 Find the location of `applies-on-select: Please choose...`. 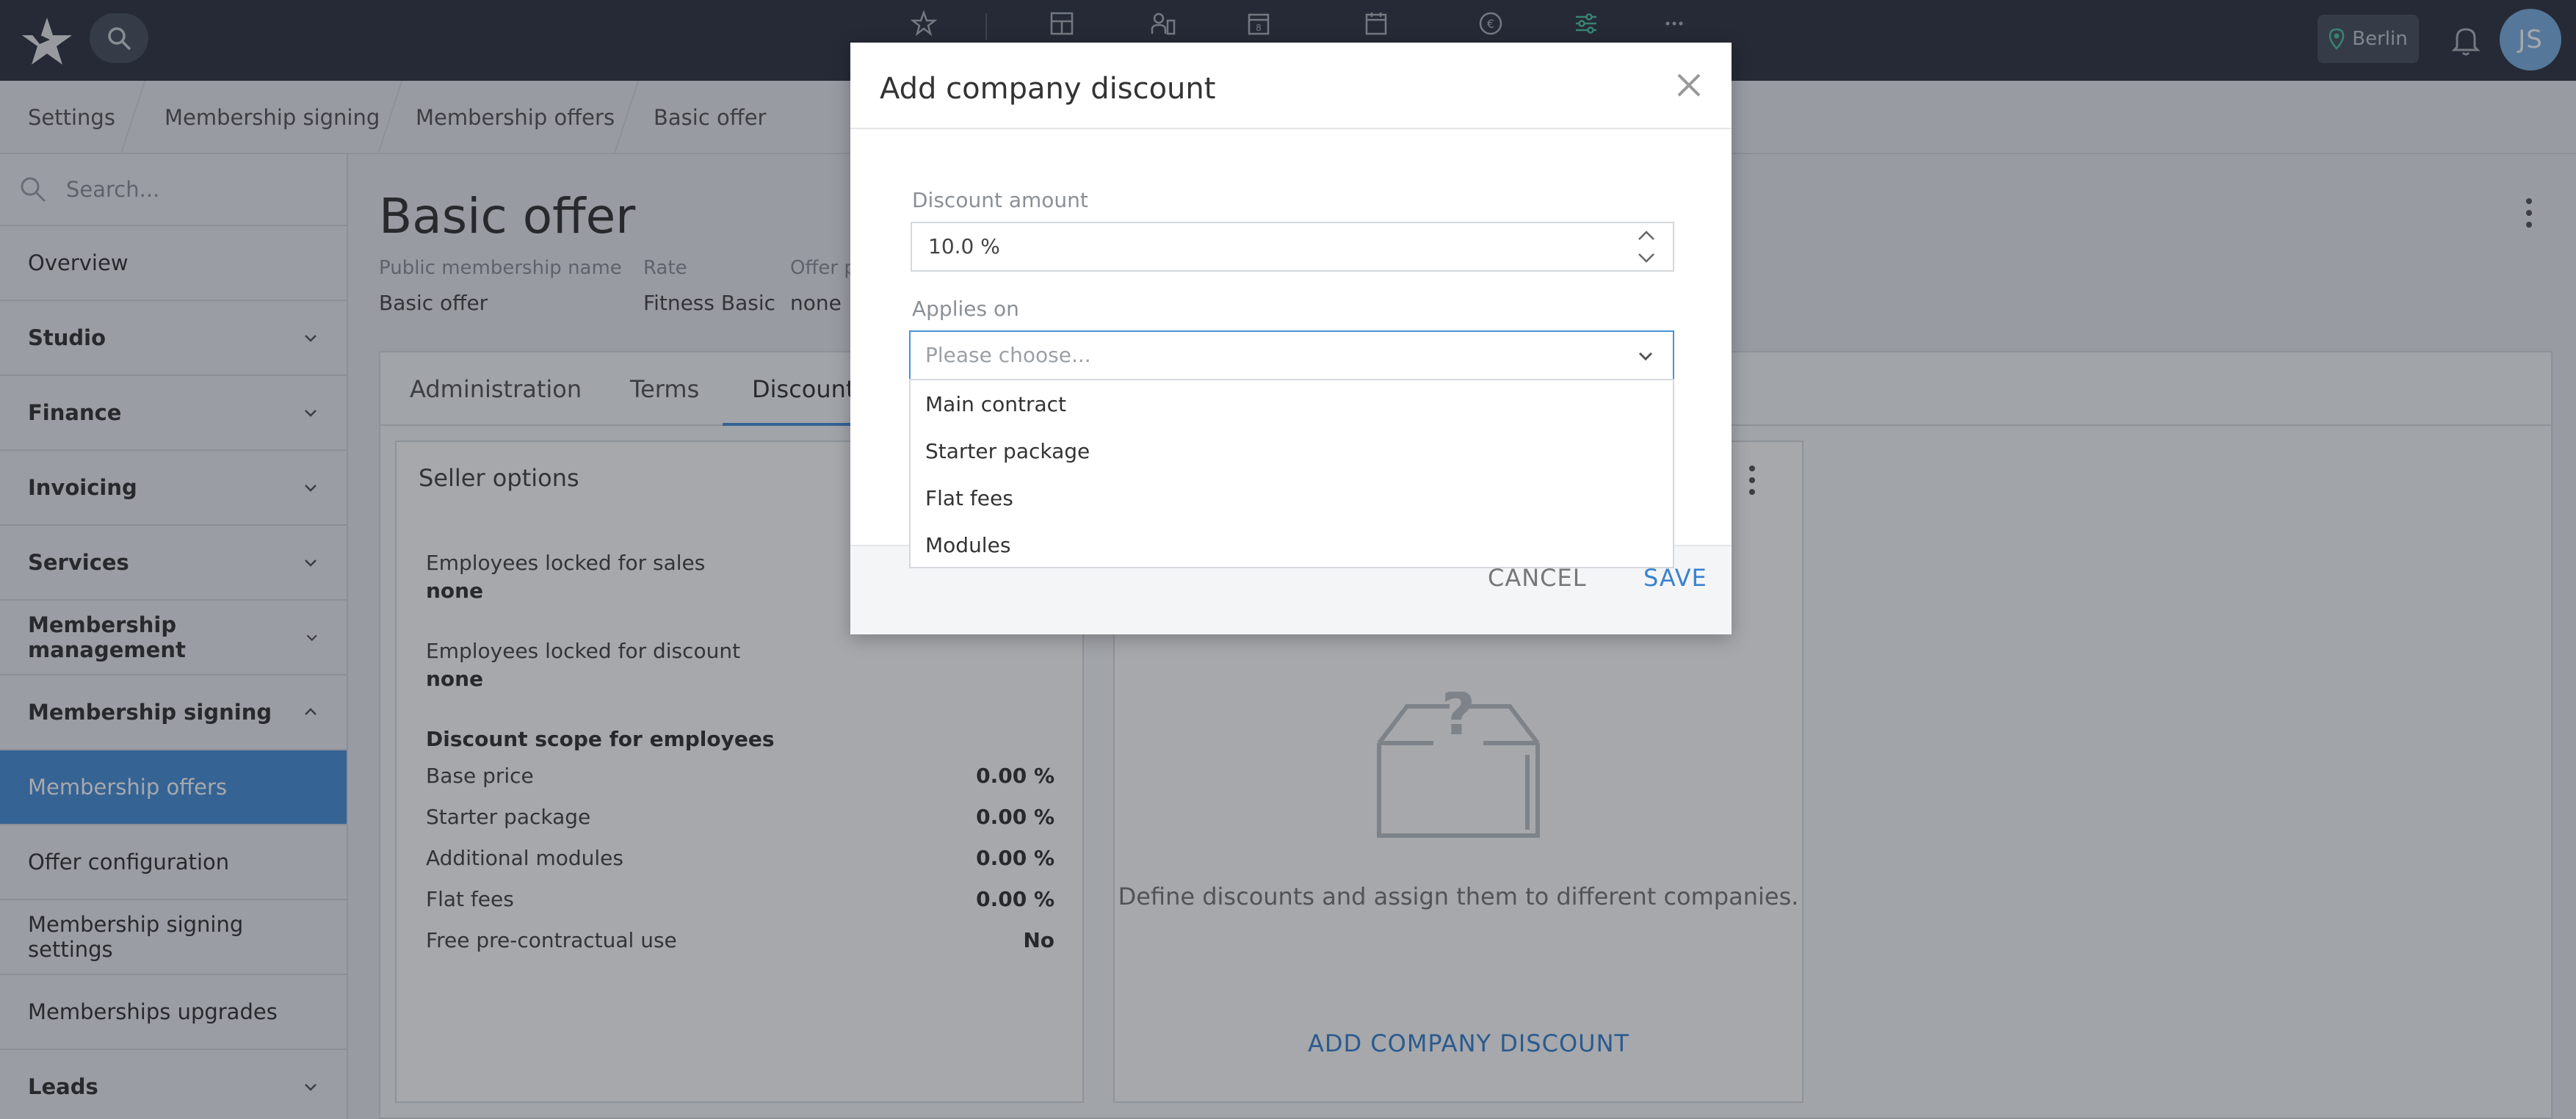

applies-on-select: Please choose... is located at coordinates (1291, 355).